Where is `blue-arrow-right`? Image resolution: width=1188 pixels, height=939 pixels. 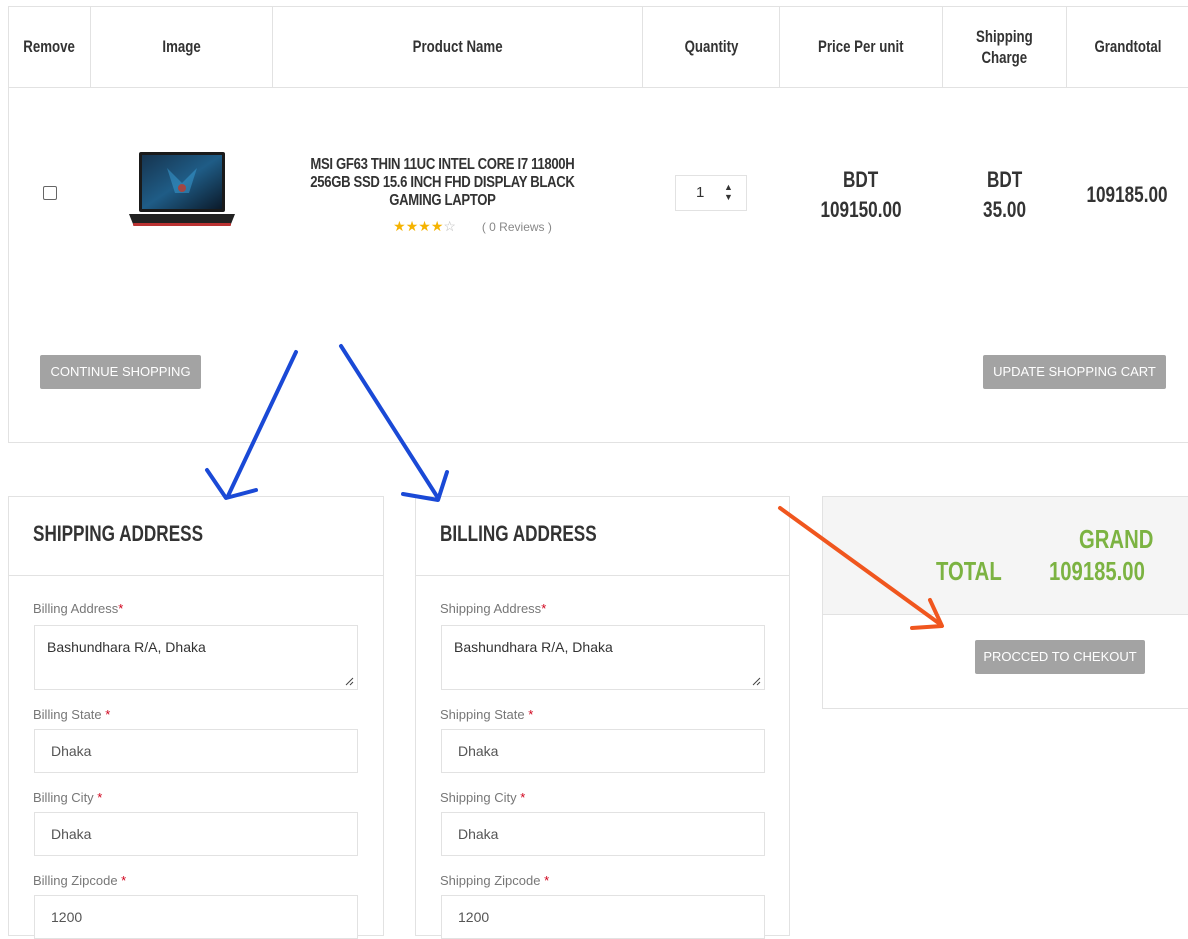
blue-arrow-right is located at coordinates (394, 423).